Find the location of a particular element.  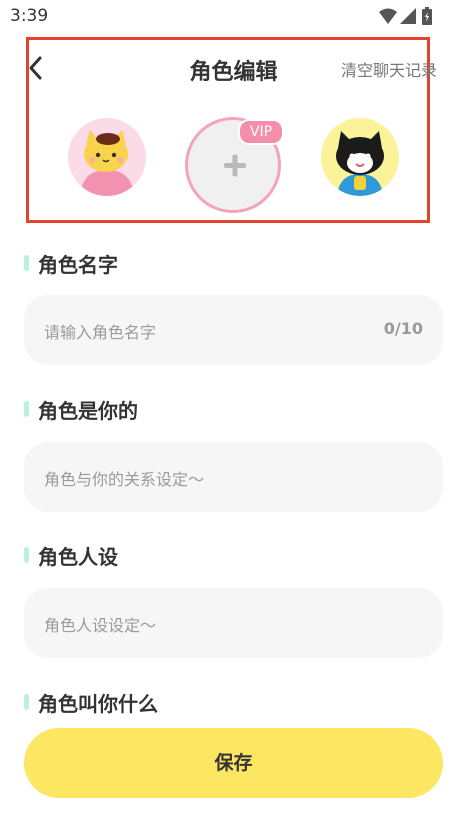

status-bar: 3:39 is located at coordinates (233, 16).